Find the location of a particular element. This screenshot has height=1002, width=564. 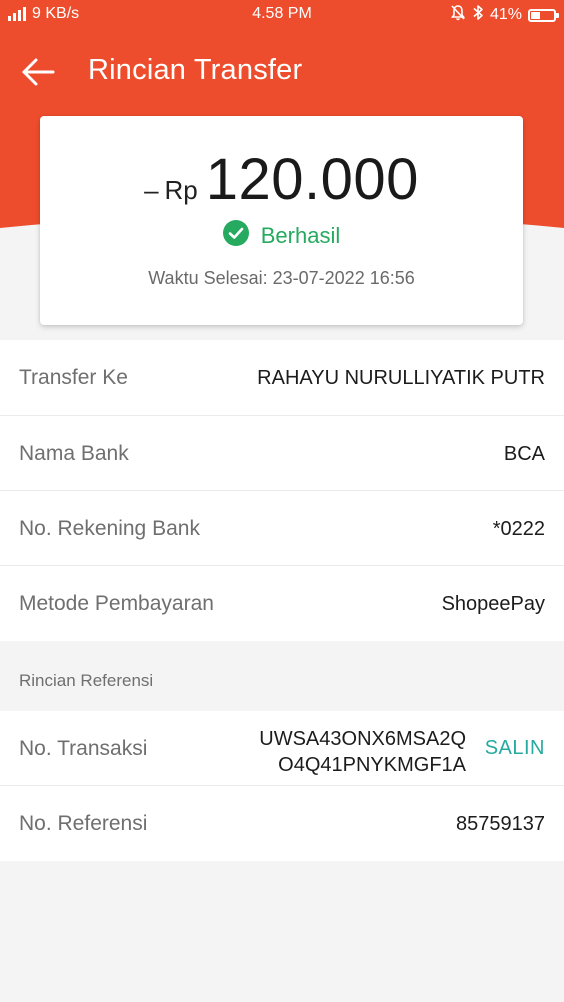

detail-label: No. Transaksi is located at coordinates (83, 748).